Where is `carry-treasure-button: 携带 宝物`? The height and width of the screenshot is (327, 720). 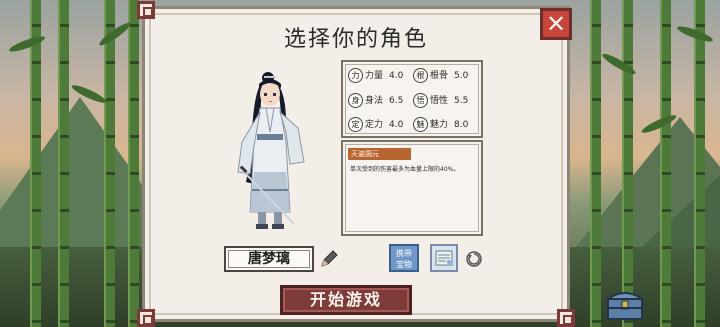 carry-treasure-button: 携带 宝物 is located at coordinates (404, 258).